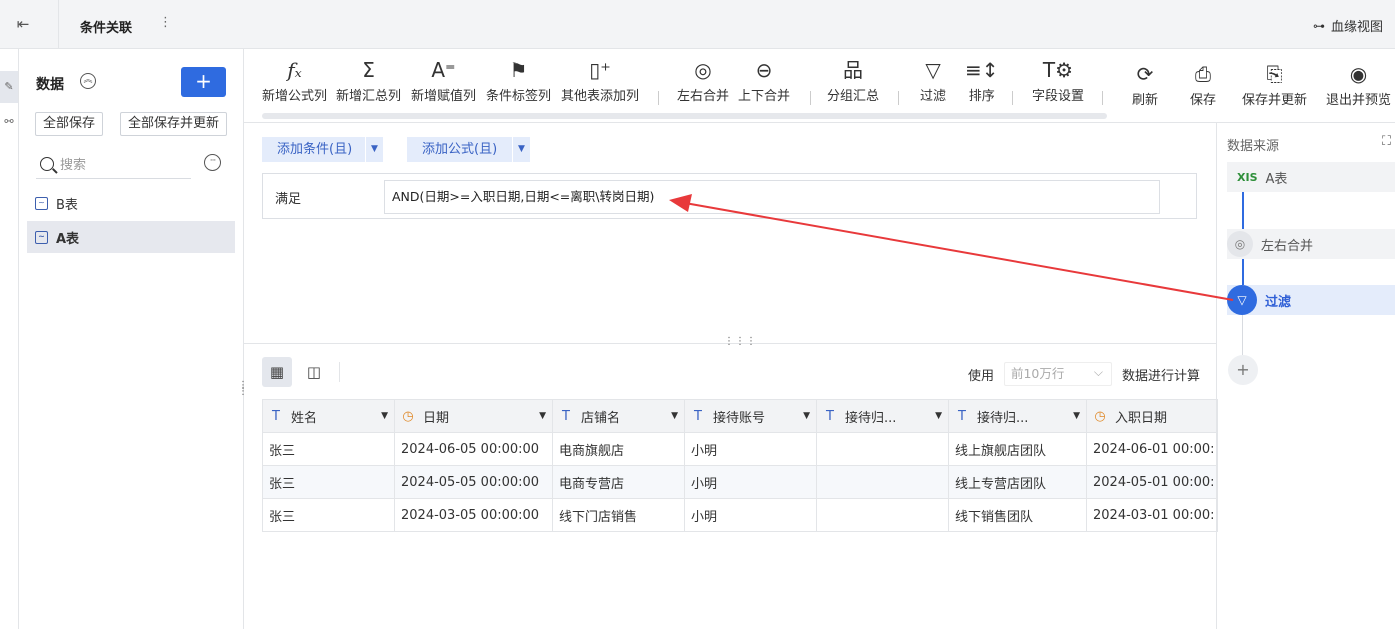 The width and height of the screenshot is (1395, 629). I want to click on search-input: 搜索, so click(113, 164).